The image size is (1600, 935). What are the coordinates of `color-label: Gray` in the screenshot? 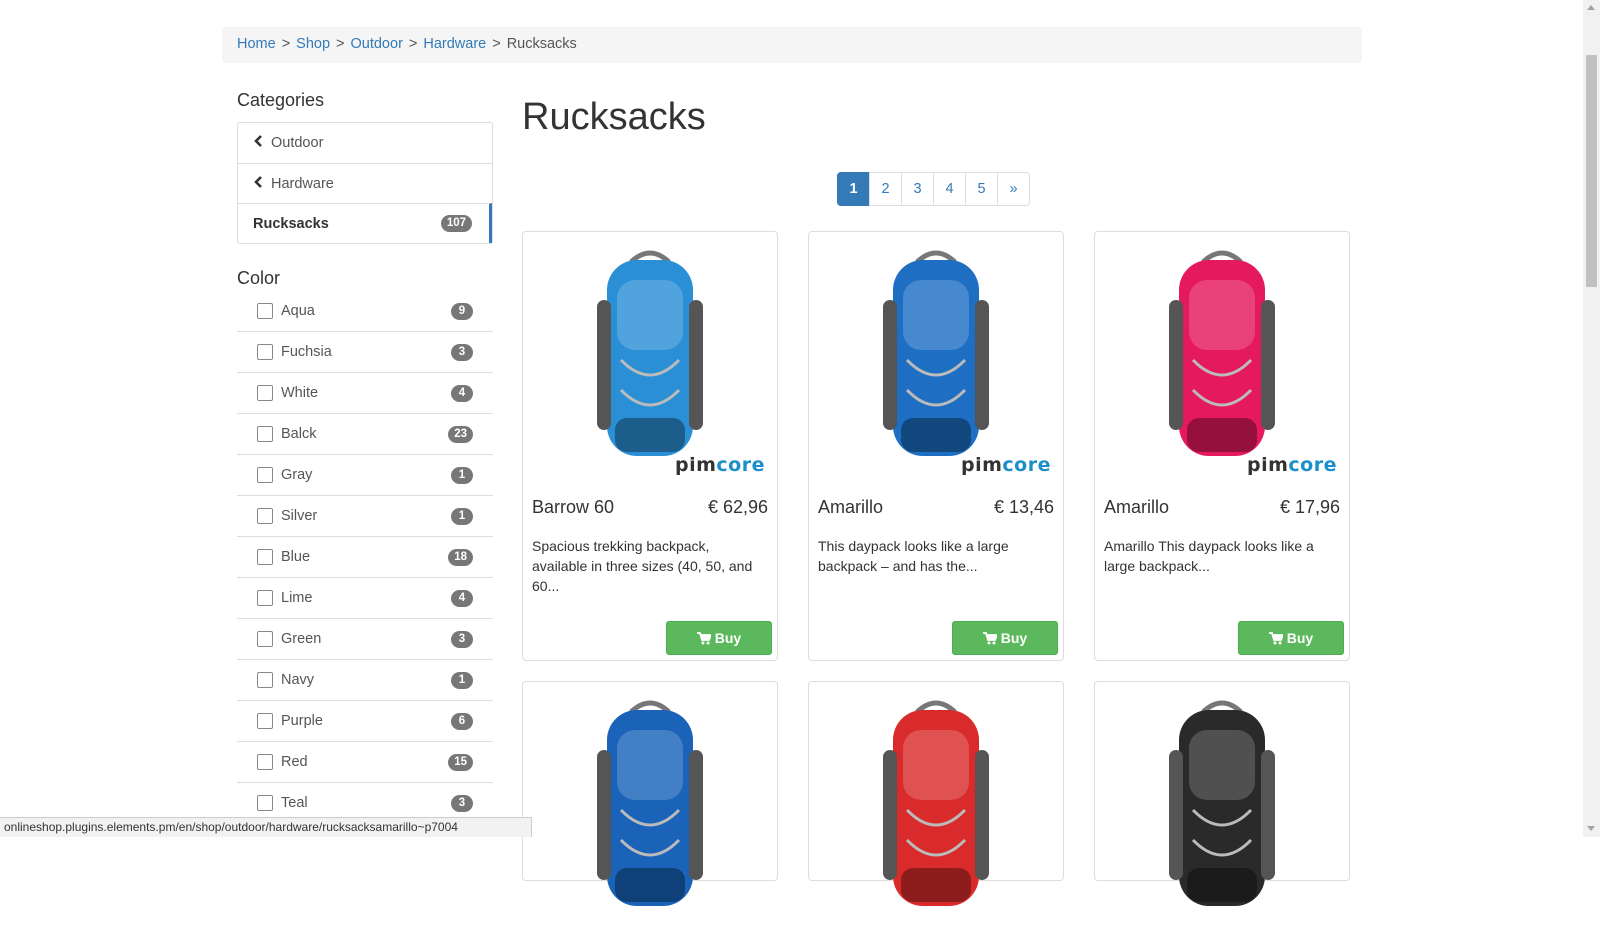 It's located at (297, 475).